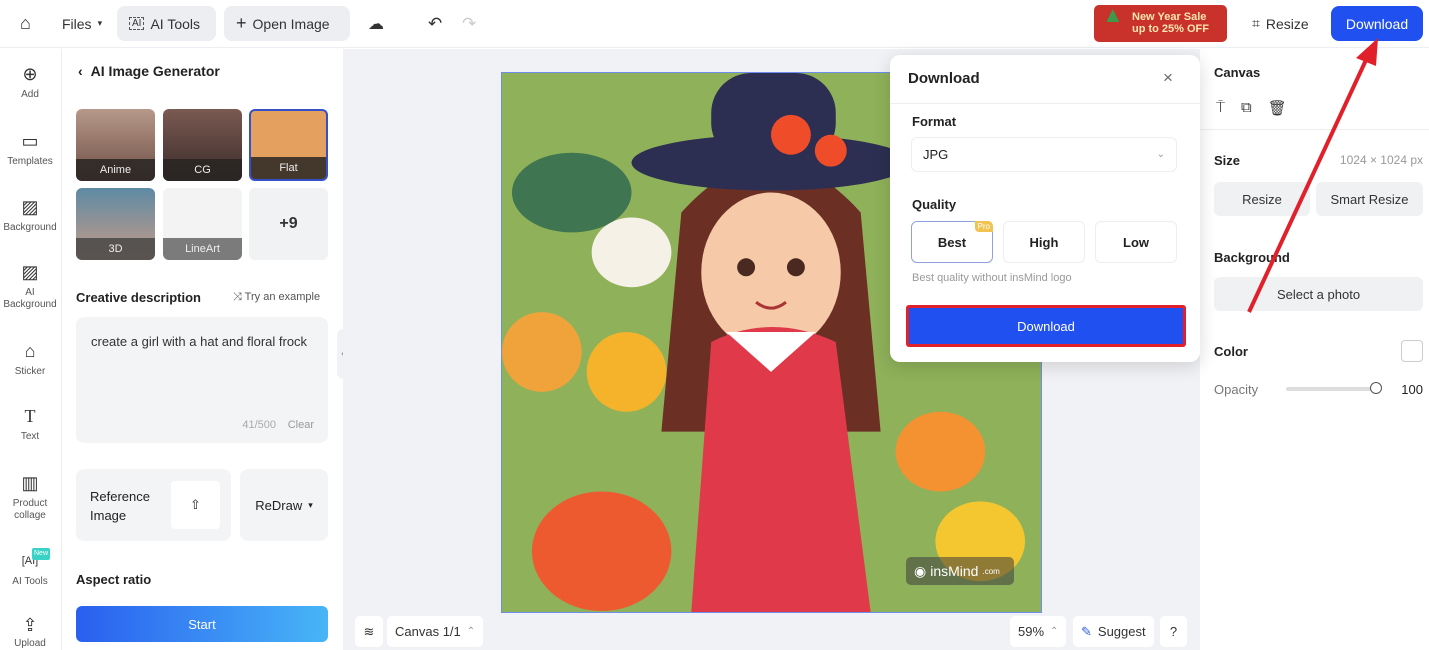  What do you see at coordinates (30, 286) in the screenshot?
I see `rail-ai-background: ▨ AI Background` at bounding box center [30, 286].